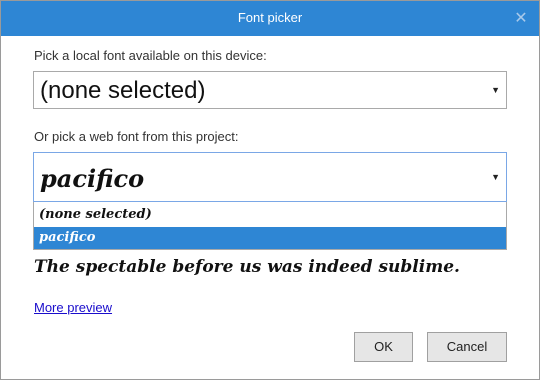 This screenshot has width=540, height=380. What do you see at coordinates (270, 90) in the screenshot?
I see `local-font-select: (none selected) ▼` at bounding box center [270, 90].